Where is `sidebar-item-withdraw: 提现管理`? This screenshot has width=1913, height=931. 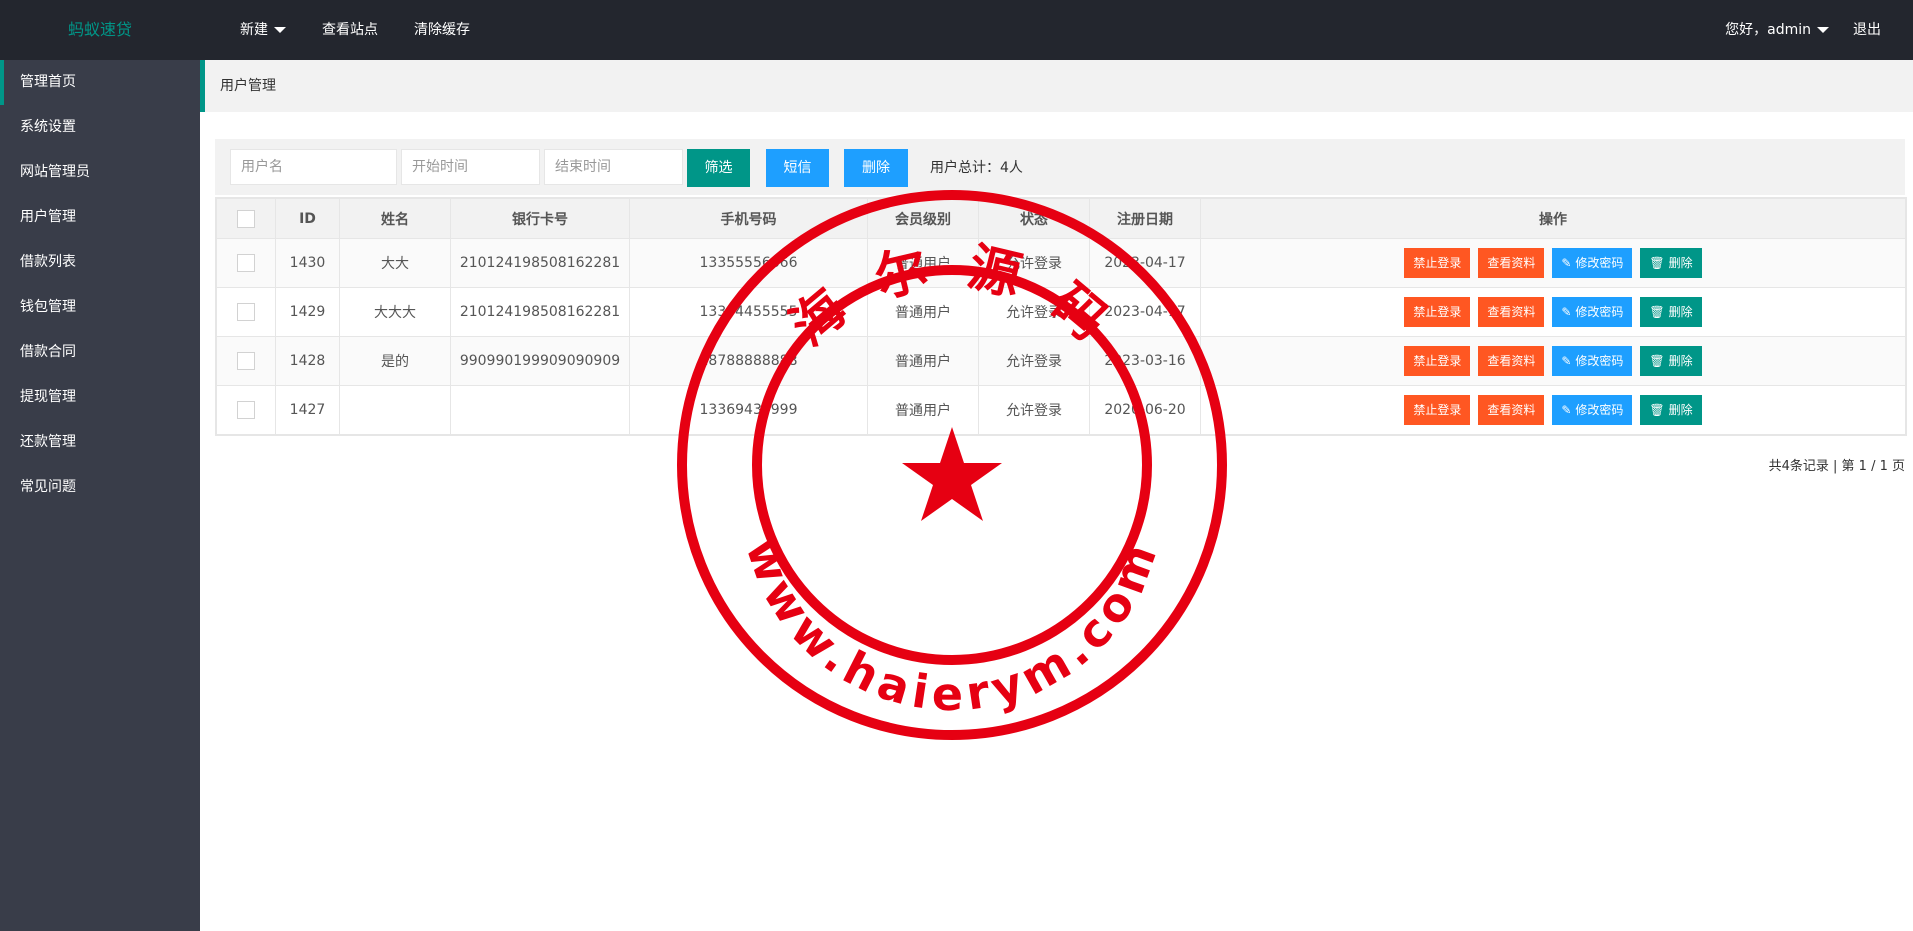
sidebar-item-withdraw: 提现管理 is located at coordinates (100, 397).